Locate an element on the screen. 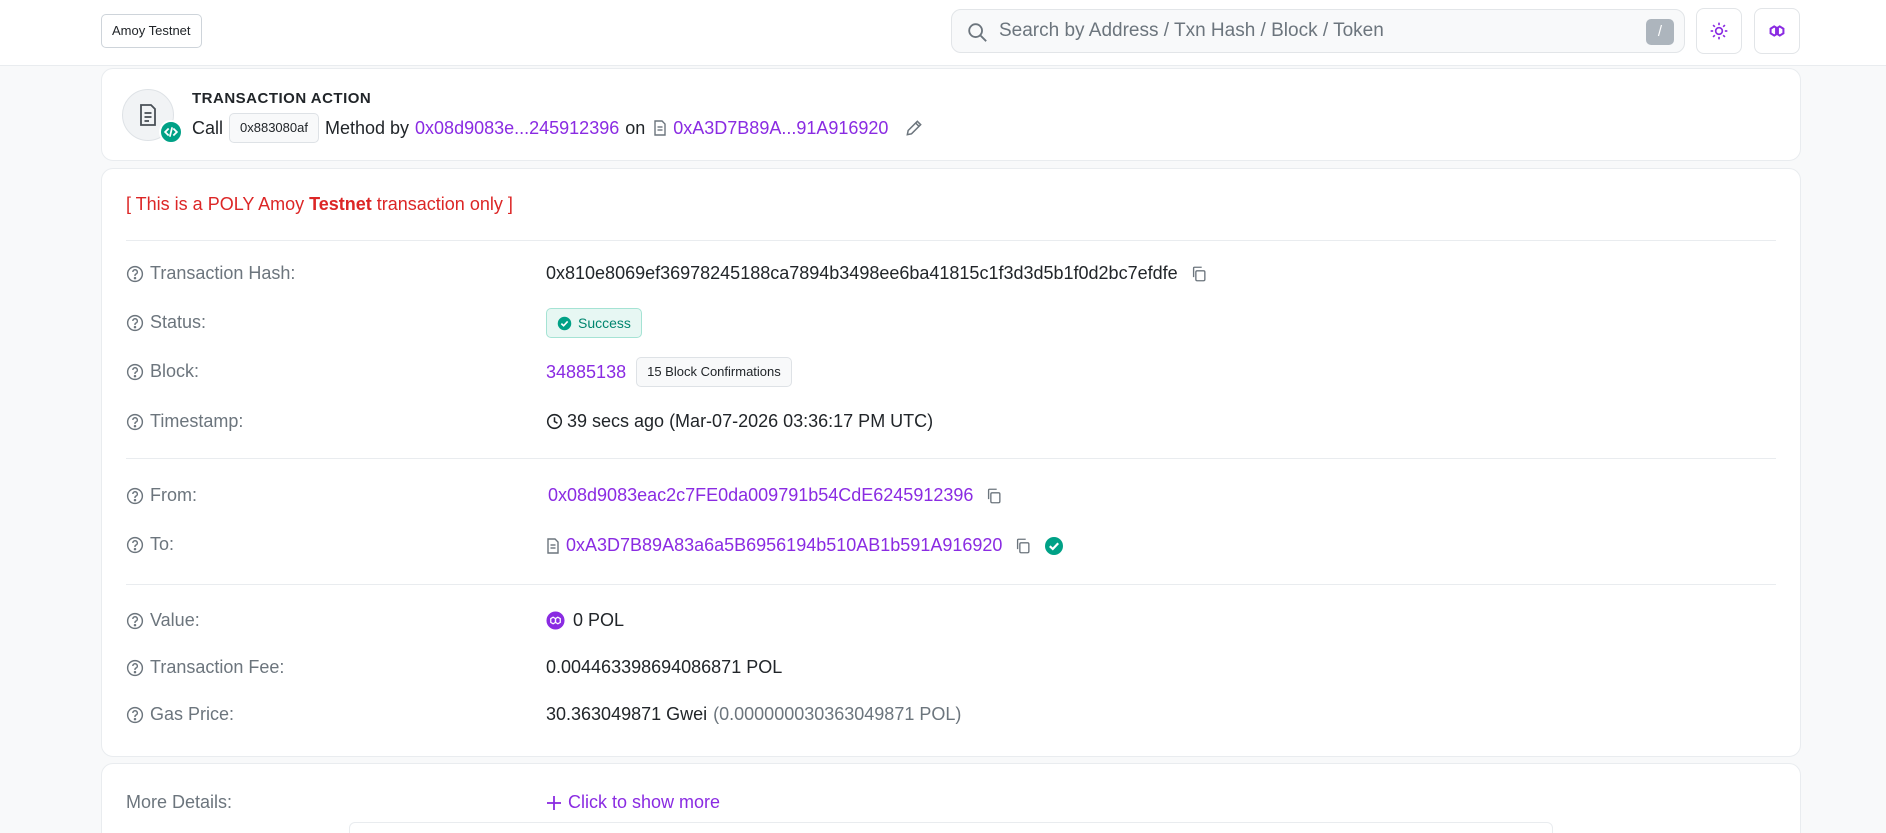  status-badge: Success is located at coordinates (594, 323).